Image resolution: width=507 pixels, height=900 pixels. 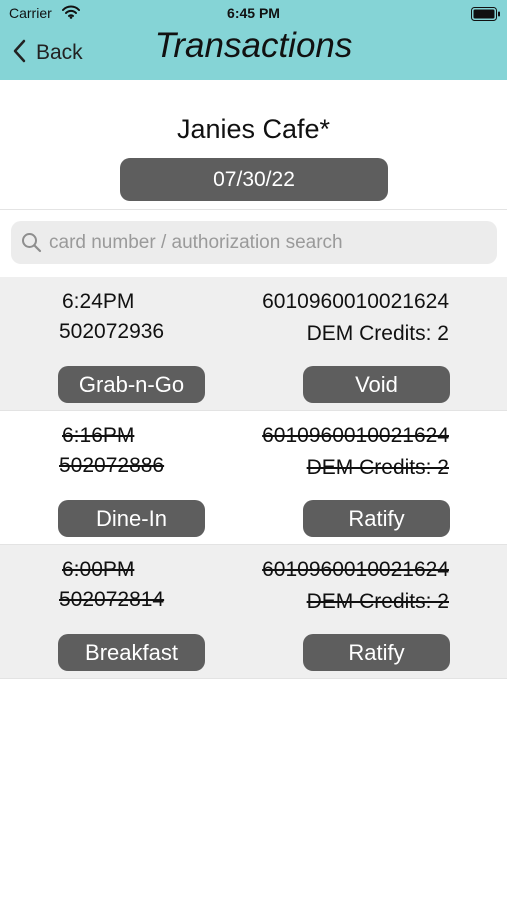 What do you see at coordinates (254, 179) in the screenshot?
I see `date-button: 07/30/22` at bounding box center [254, 179].